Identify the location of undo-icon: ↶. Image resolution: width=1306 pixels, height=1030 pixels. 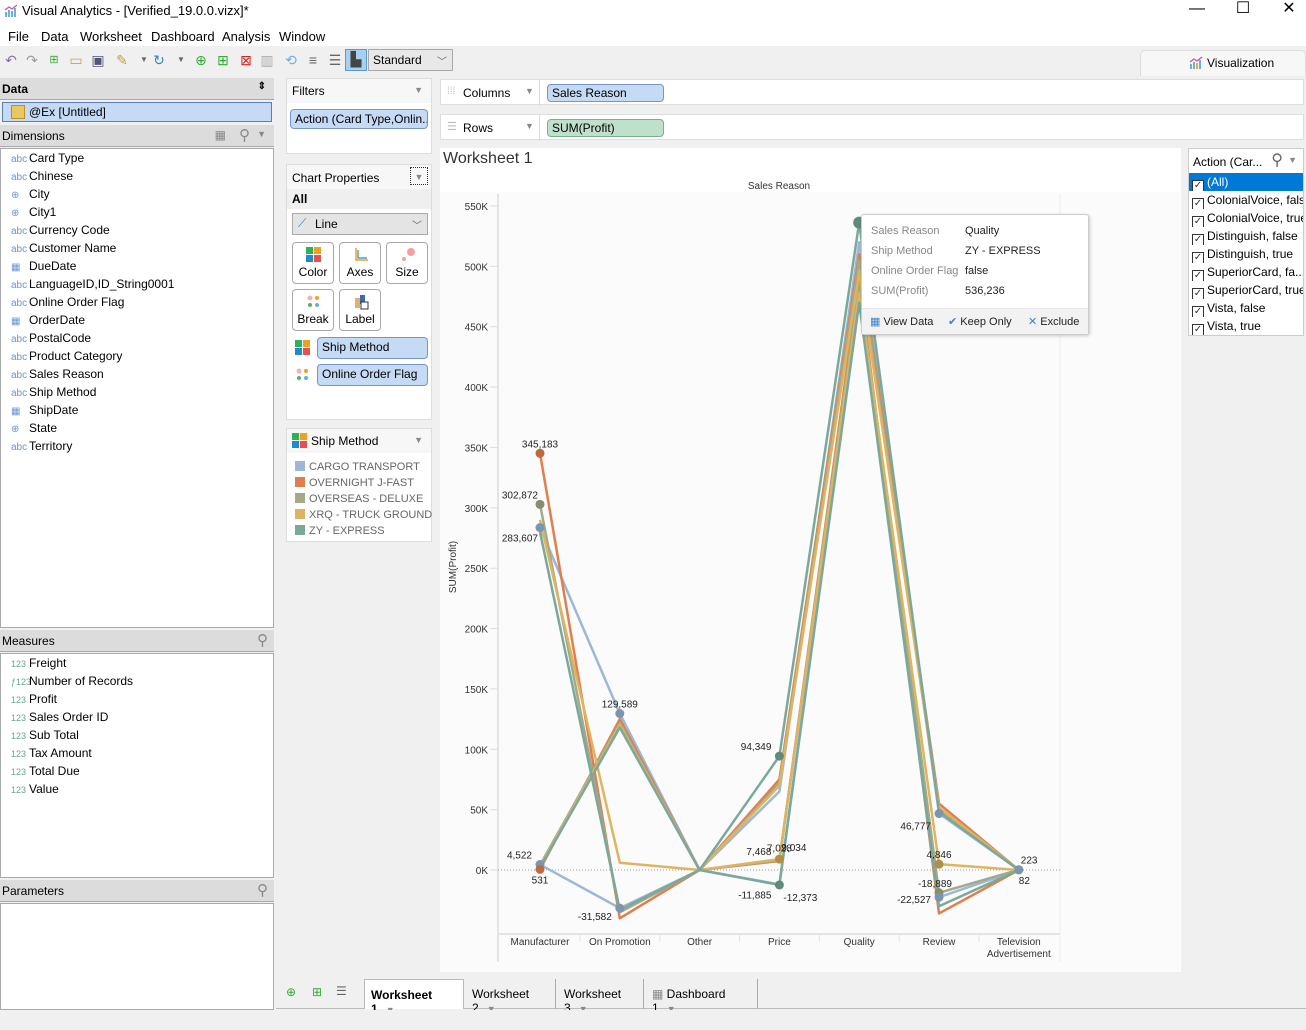
(11, 60).